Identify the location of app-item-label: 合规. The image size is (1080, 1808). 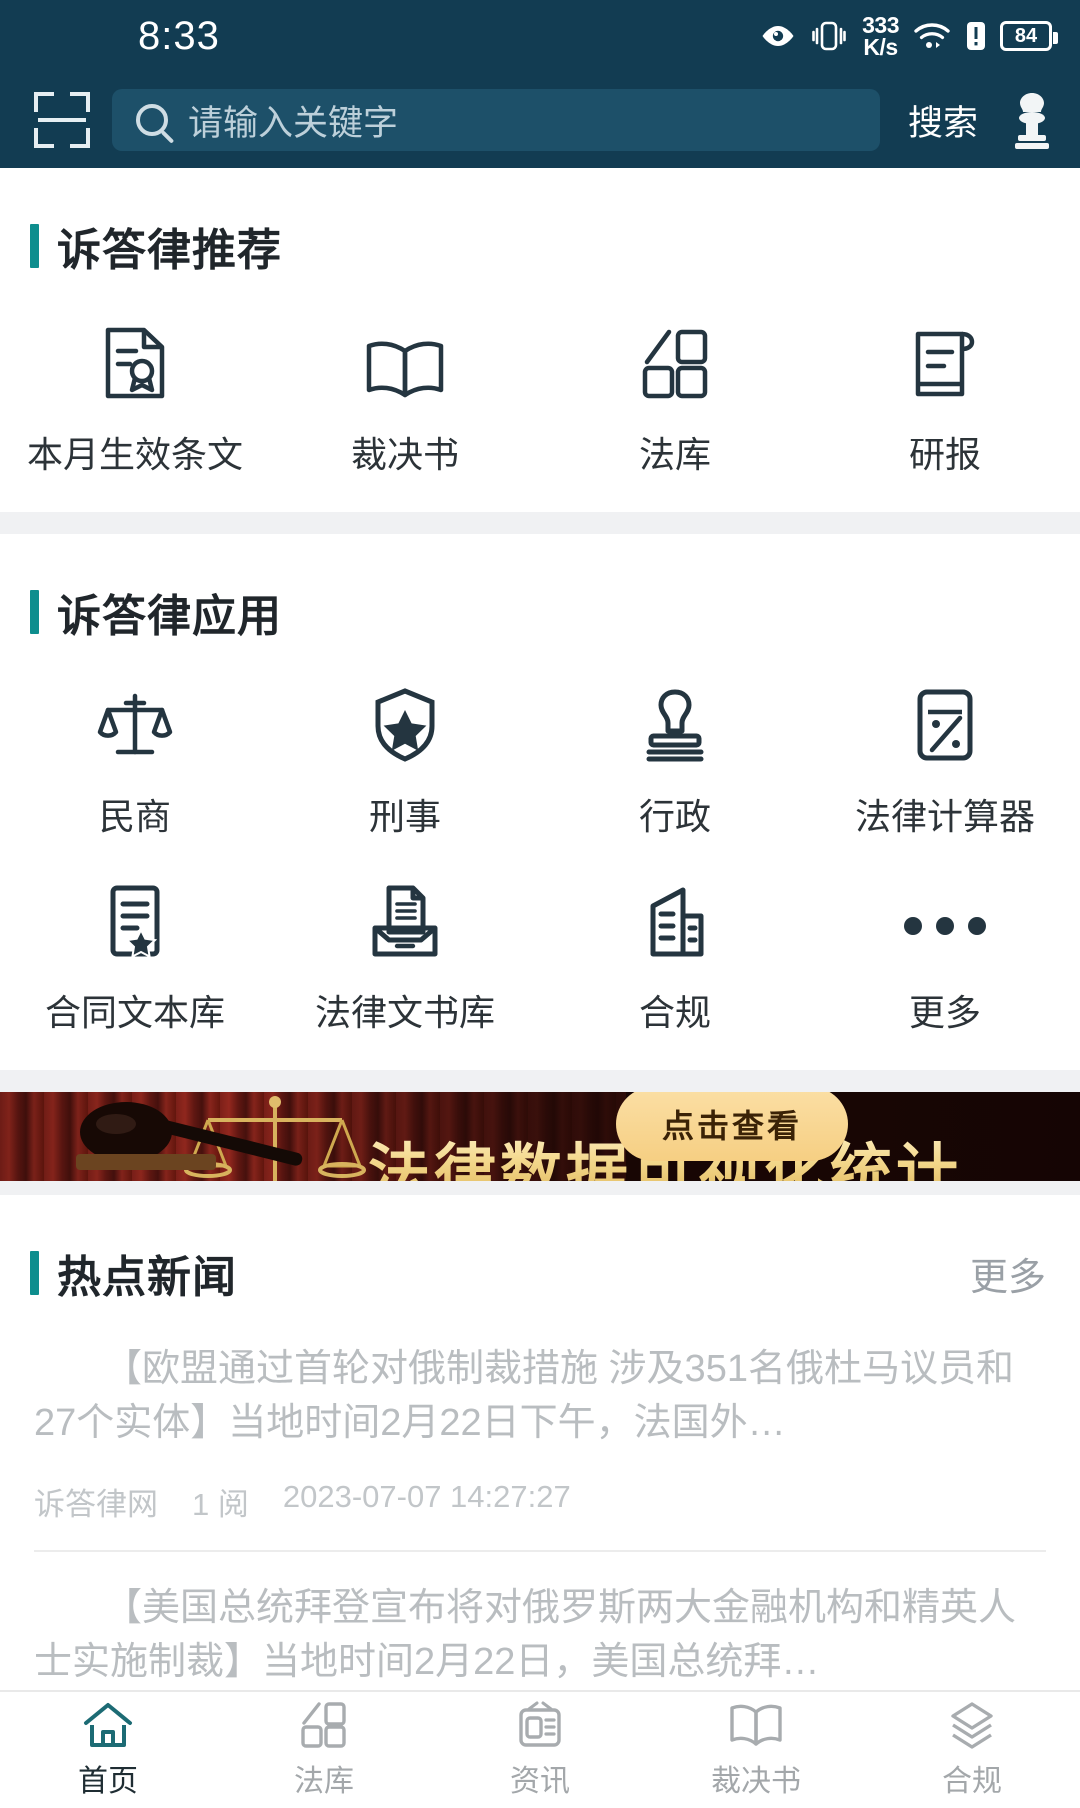
(674, 1012).